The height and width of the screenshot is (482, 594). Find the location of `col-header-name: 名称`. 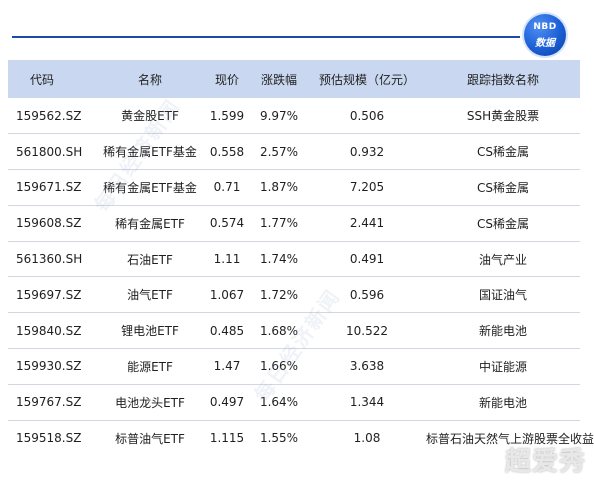

col-header-name: 名称 is located at coordinates (149, 79).